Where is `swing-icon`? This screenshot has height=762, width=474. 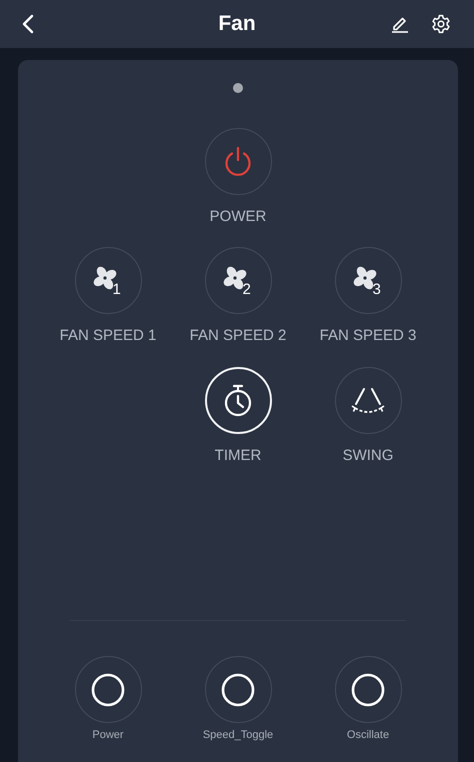
swing-icon is located at coordinates (368, 401).